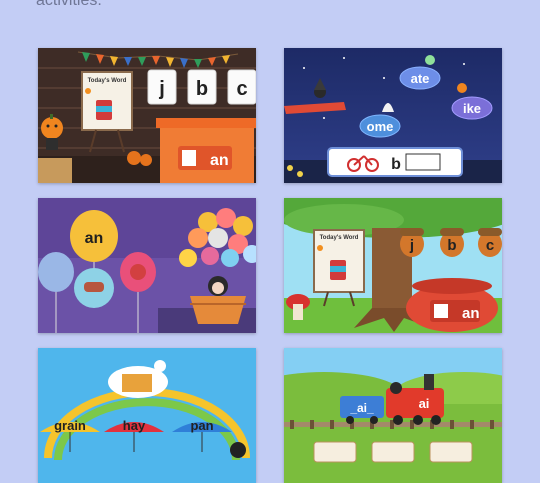  What do you see at coordinates (69, 4) in the screenshot?
I see `intro-text: activities.` at bounding box center [69, 4].